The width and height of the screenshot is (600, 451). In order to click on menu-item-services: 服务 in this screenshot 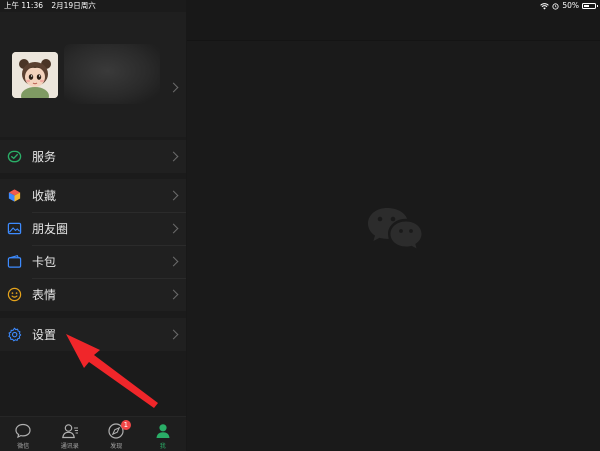, I will do `click(93, 156)`.